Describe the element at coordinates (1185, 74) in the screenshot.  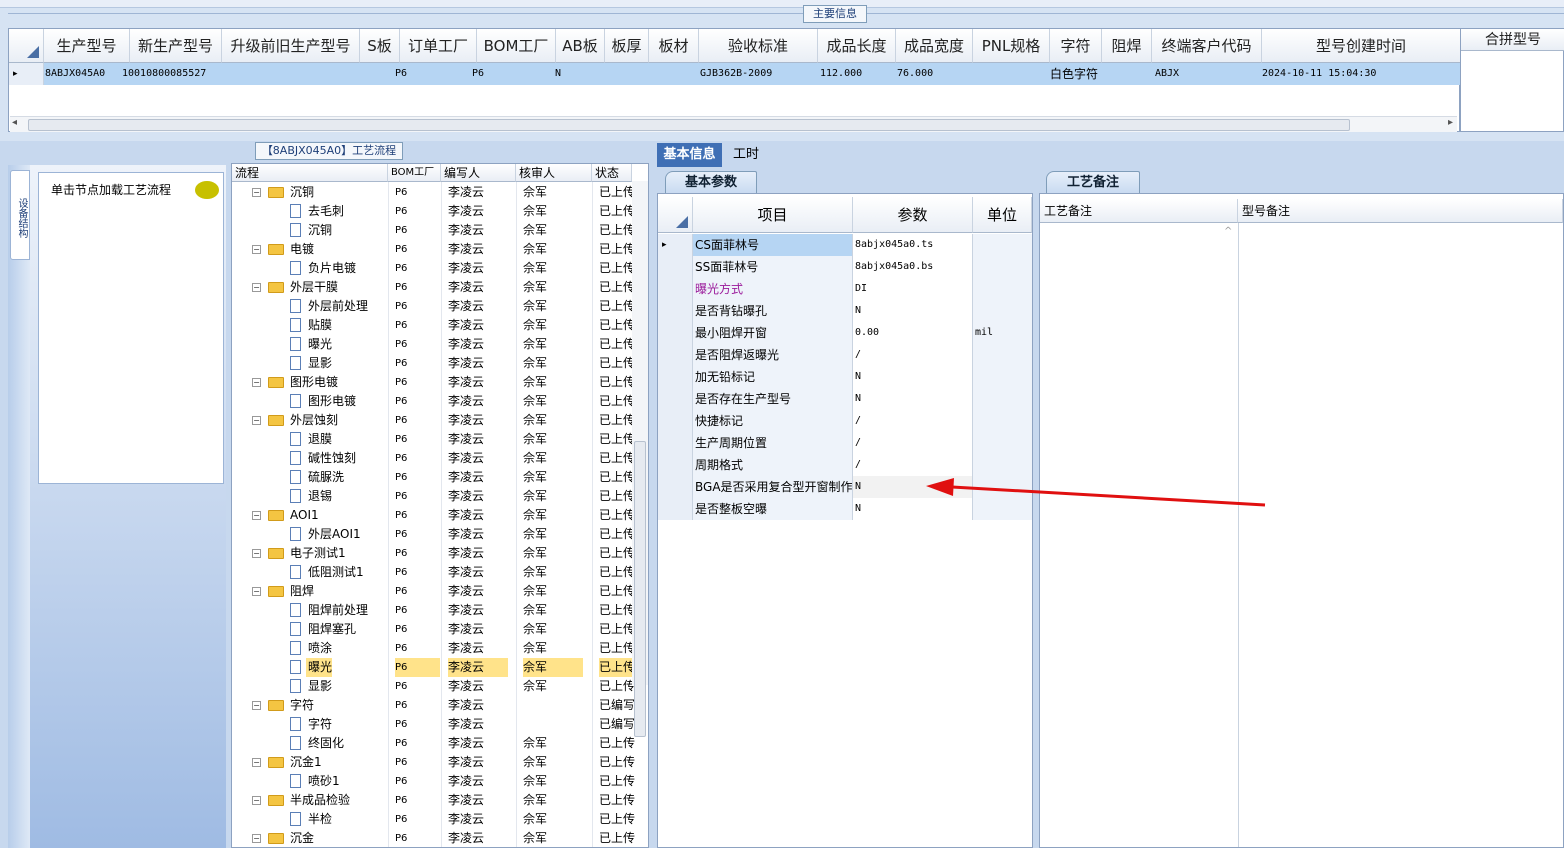
I see `cell-customer-code: ABJX` at that location.